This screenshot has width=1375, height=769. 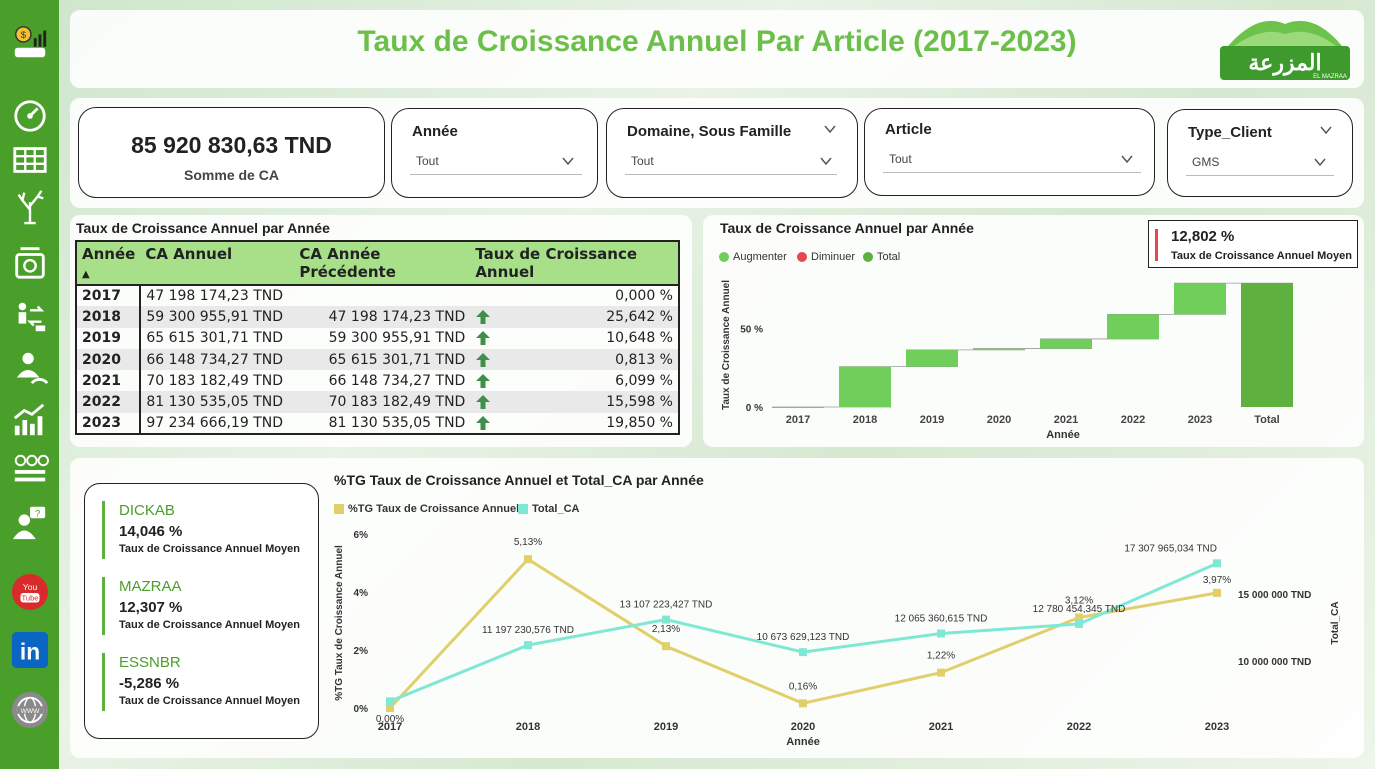 What do you see at coordinates (109, 296) in the screenshot?
I see `cell-year: 2017` at bounding box center [109, 296].